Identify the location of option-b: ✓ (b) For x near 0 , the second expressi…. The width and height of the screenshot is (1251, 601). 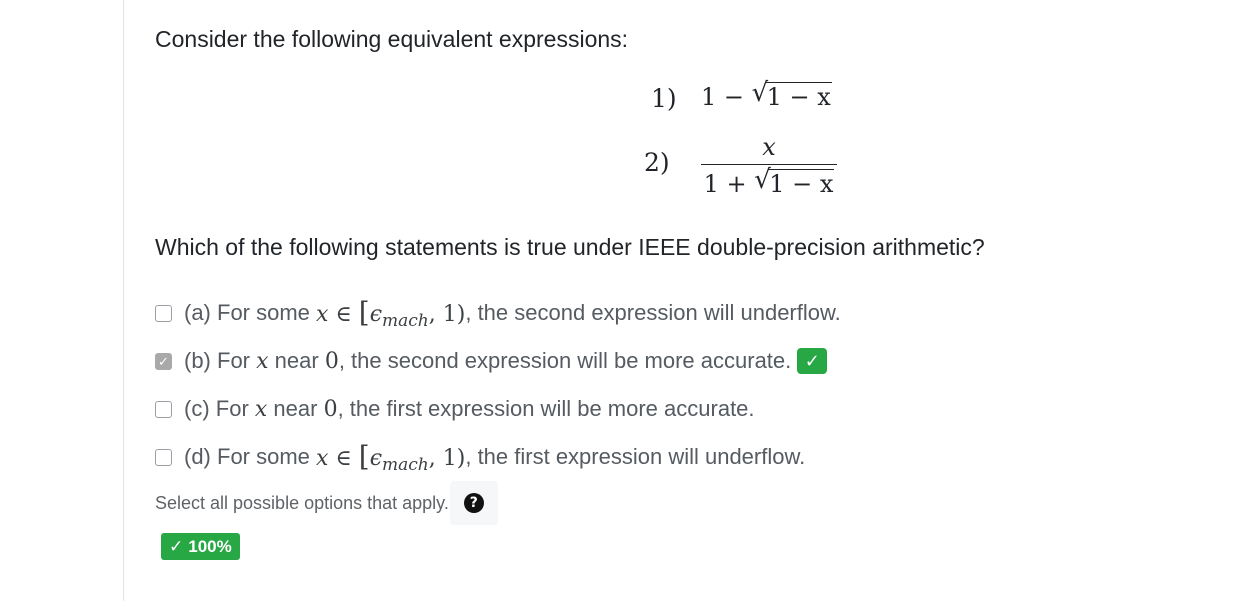
(491, 361).